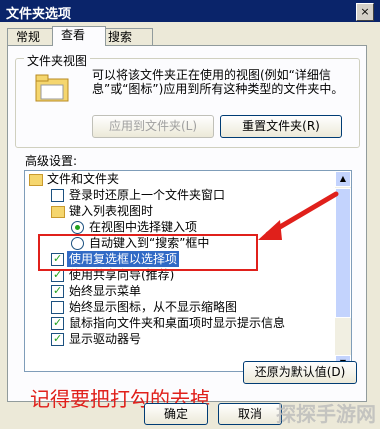 Image resolution: width=380 pixels, height=429 pixels. What do you see at coordinates (176, 414) in the screenshot?
I see `ok-button: 确定` at bounding box center [176, 414].